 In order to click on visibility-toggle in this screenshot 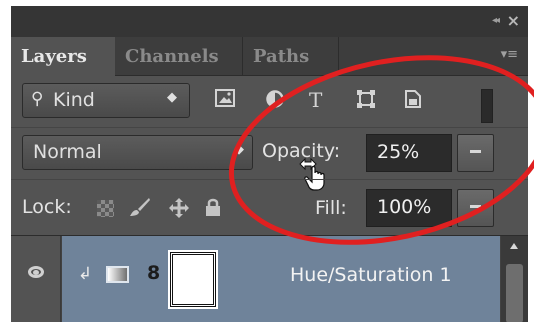, I will do `click(36, 279)`.